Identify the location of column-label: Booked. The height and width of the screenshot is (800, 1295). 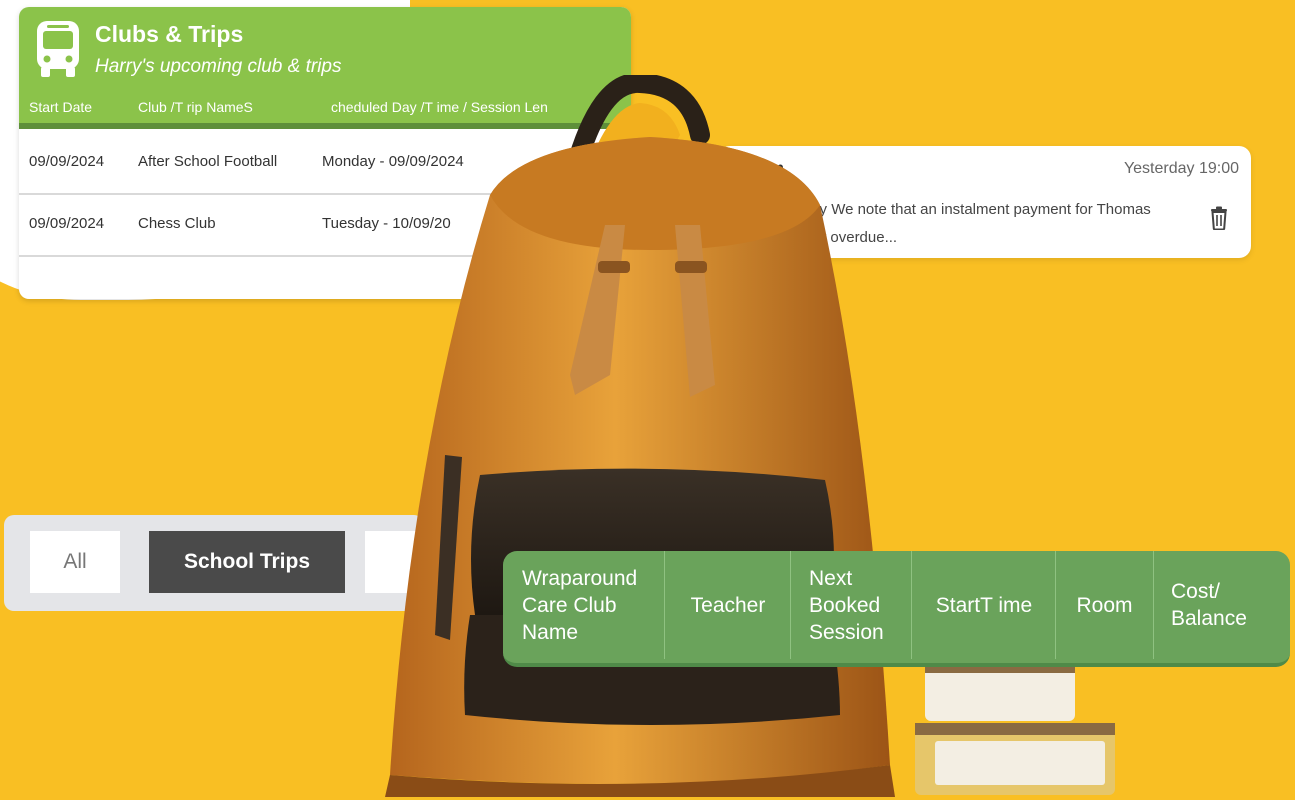
(845, 605).